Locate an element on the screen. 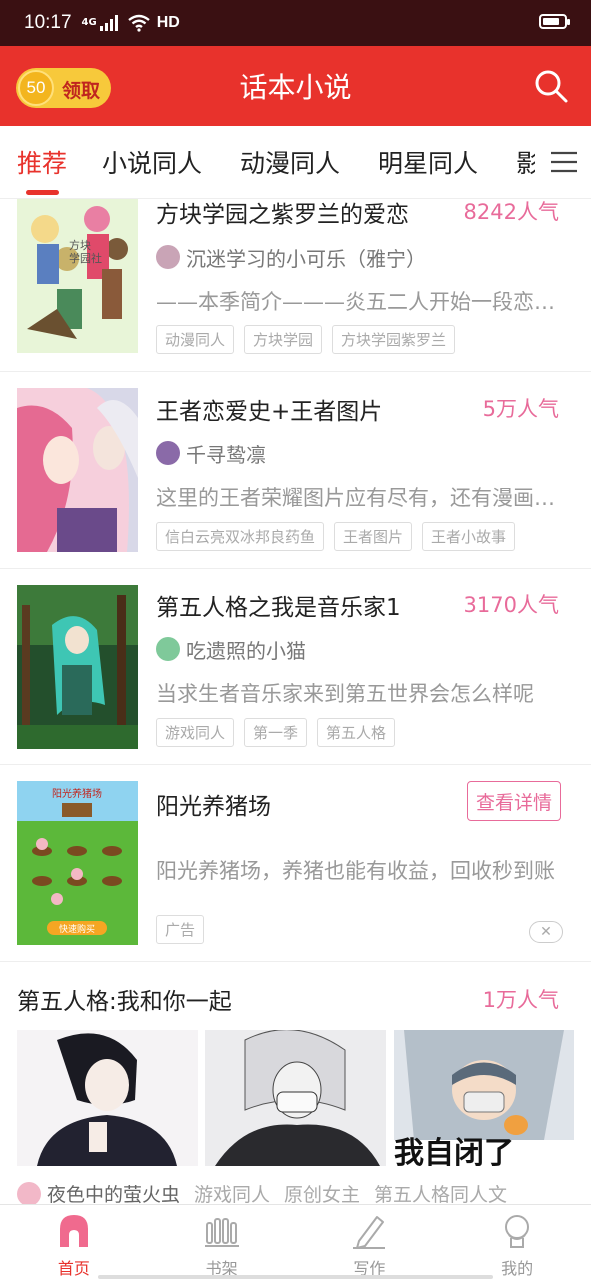 The height and width of the screenshot is (1281, 591). featured-author: 夜色中的萤火虫 is located at coordinates (98, 1193).